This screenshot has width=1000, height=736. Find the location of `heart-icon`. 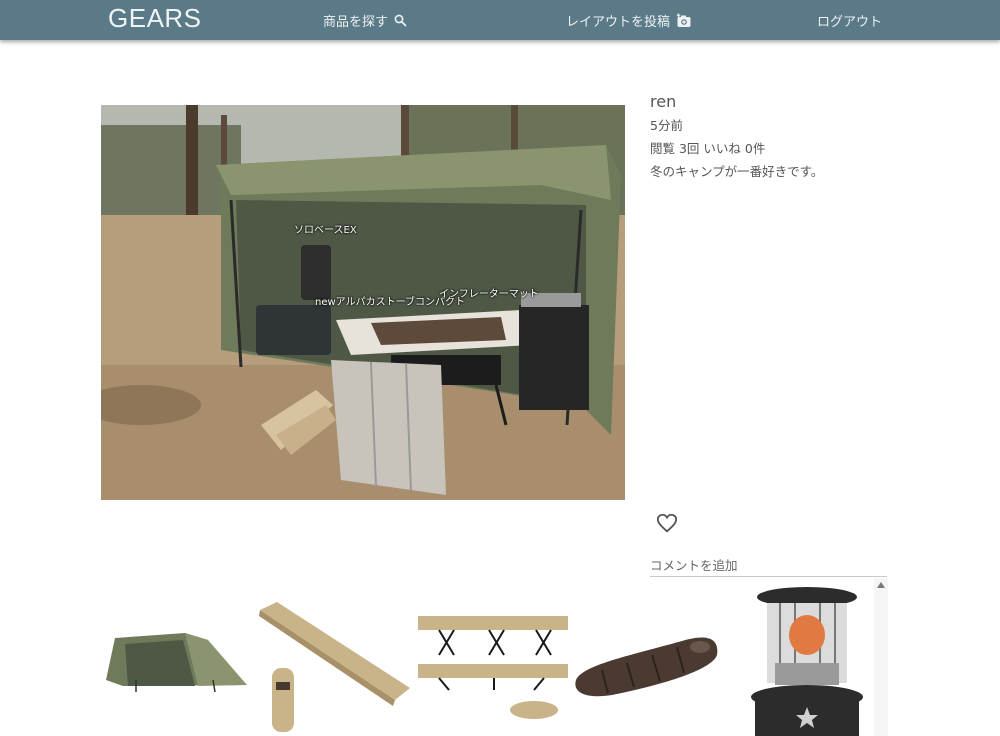

heart-icon is located at coordinates (667, 523).